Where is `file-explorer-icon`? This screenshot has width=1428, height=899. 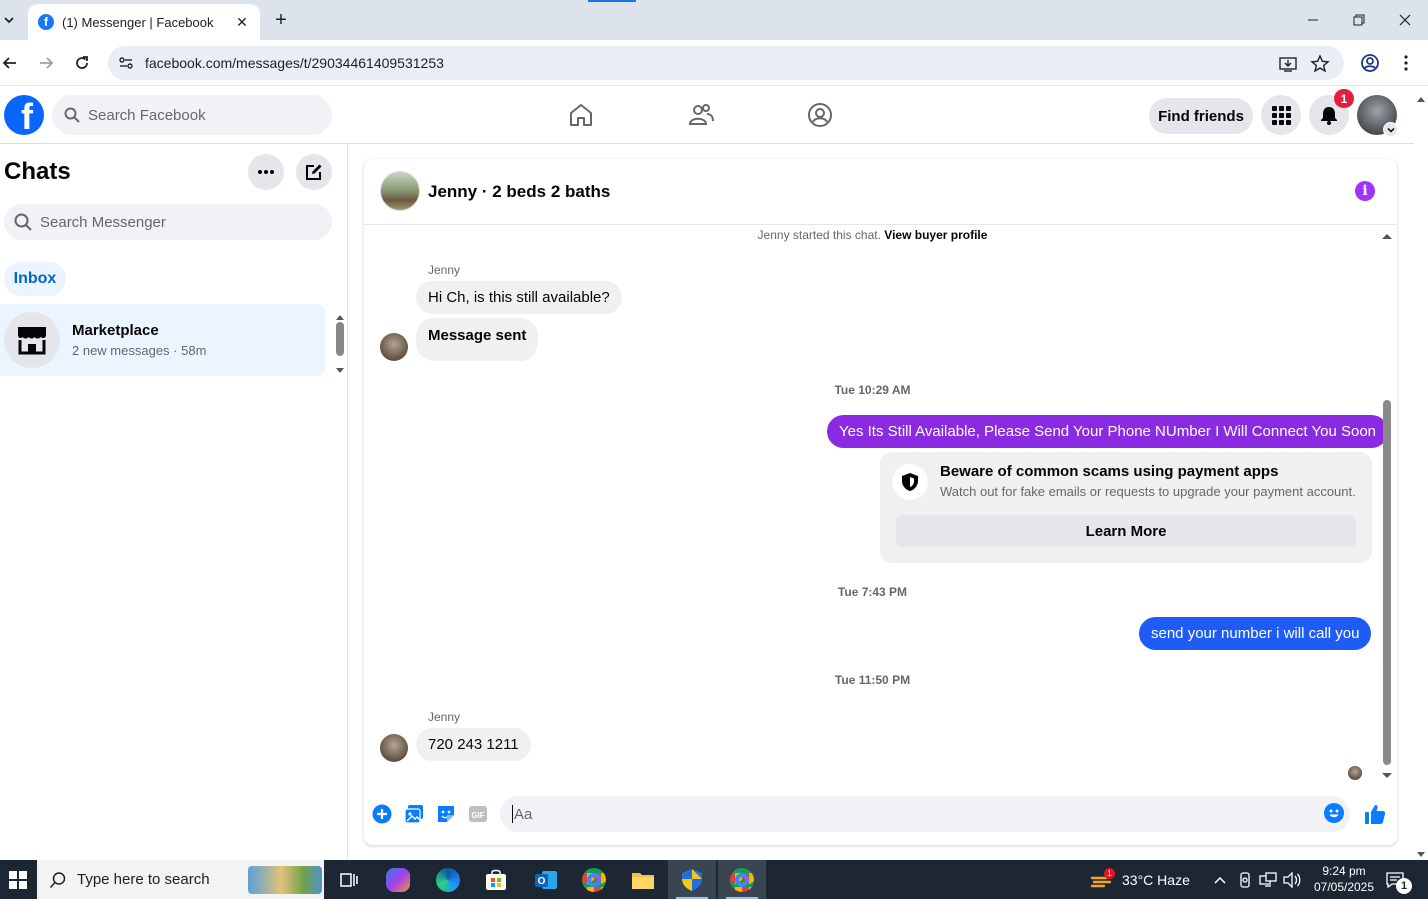 file-explorer-icon is located at coordinates (643, 879).